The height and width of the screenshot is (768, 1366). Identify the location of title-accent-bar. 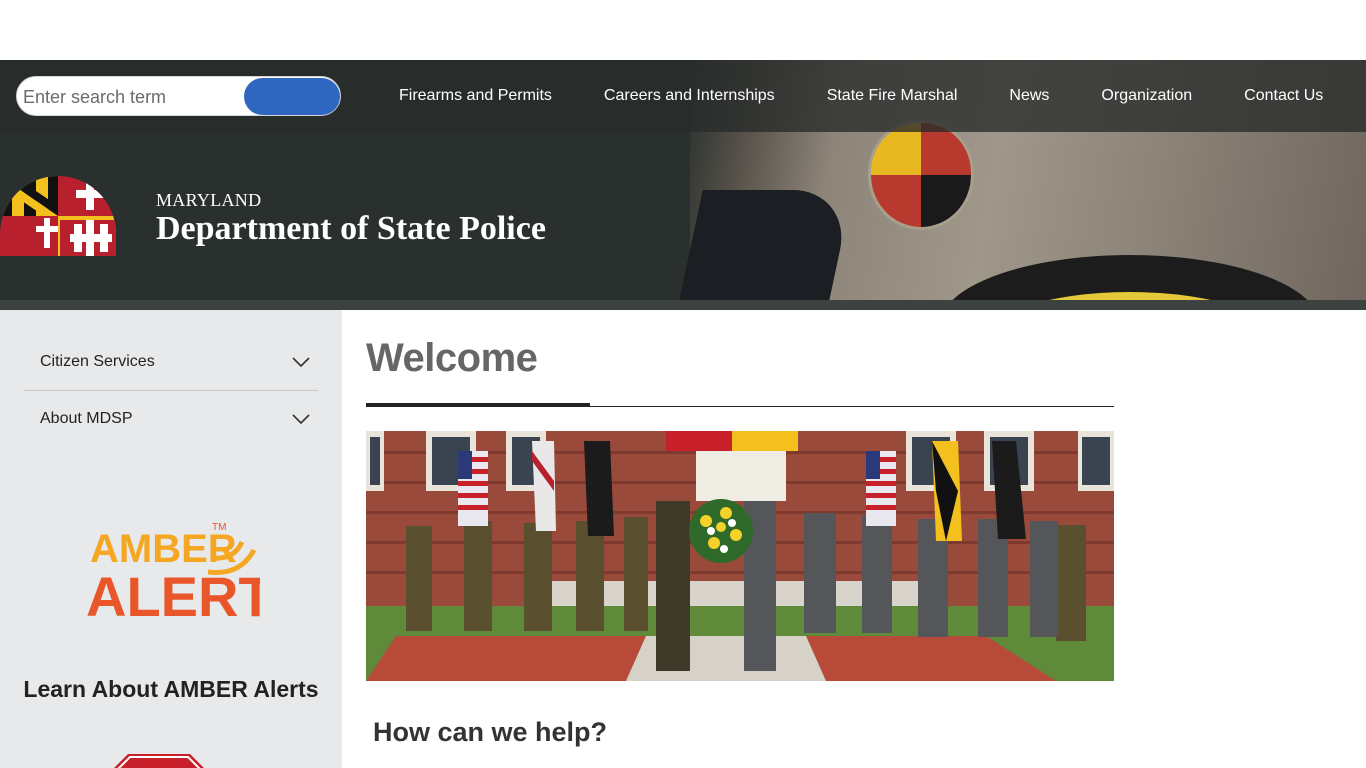
(478, 405).